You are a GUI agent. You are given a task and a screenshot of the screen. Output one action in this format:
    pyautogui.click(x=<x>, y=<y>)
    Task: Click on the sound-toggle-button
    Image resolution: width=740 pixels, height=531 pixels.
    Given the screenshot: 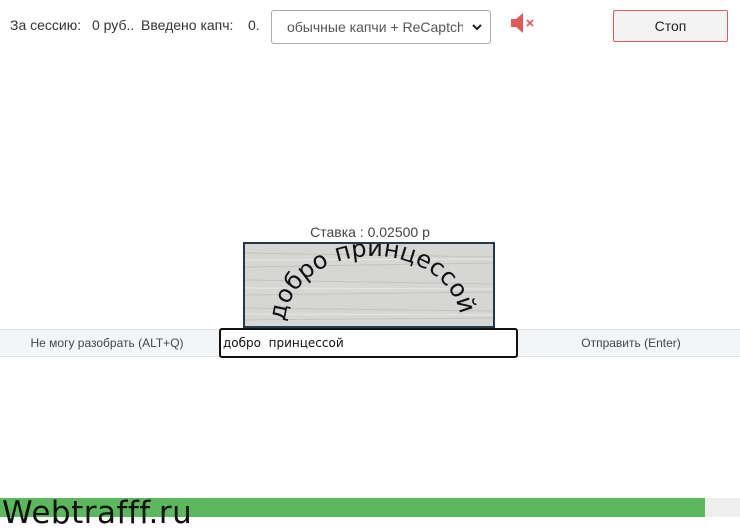 What is the action you would take?
    pyautogui.click(x=524, y=23)
    